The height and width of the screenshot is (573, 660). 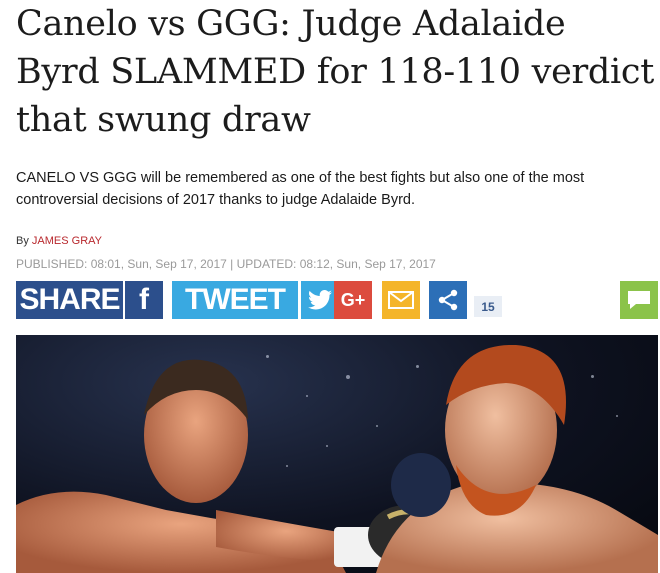 I want to click on comments-icon, so click(x=639, y=300).